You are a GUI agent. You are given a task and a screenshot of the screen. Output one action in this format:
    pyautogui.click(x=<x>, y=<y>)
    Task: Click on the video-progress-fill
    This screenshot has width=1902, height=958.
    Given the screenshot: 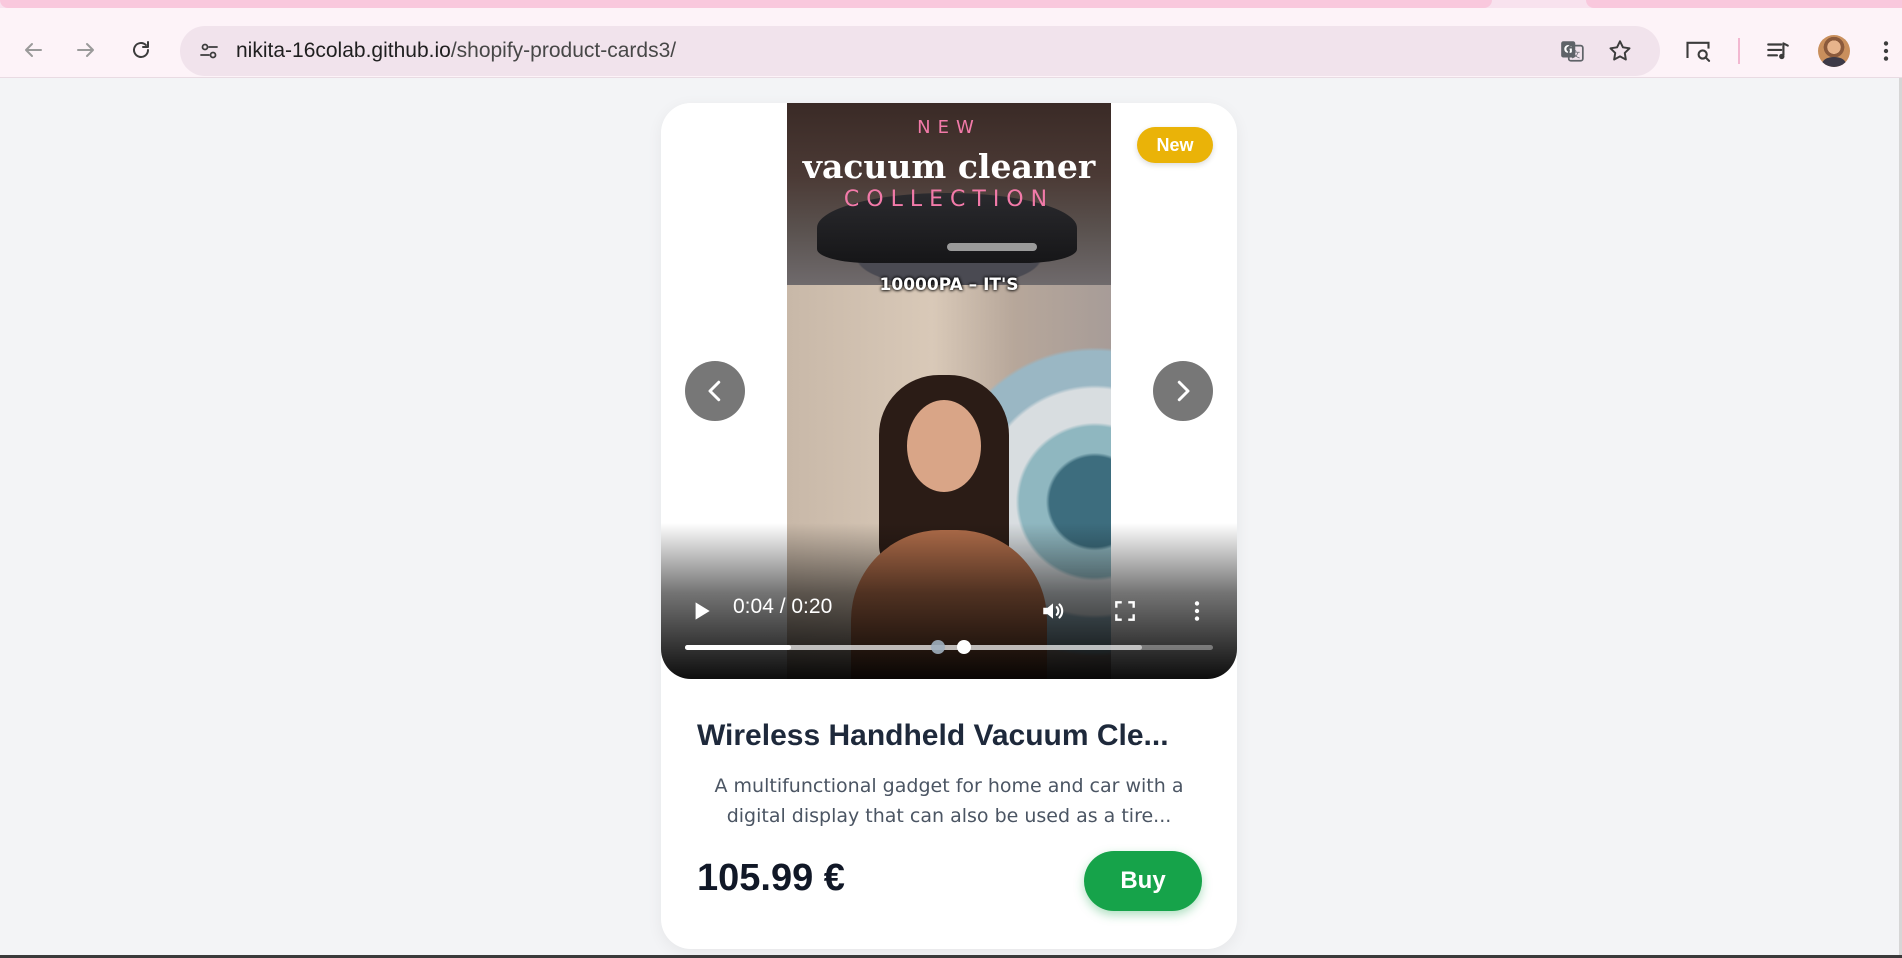 What is the action you would take?
    pyautogui.click(x=738, y=647)
    